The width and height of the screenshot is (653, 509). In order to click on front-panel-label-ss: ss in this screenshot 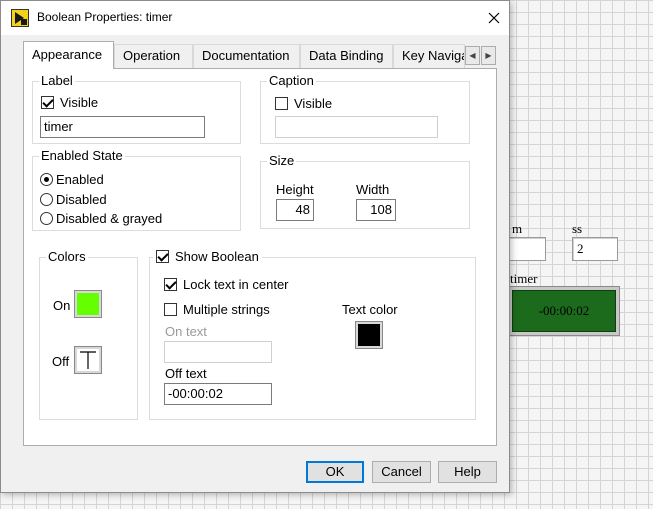, I will do `click(577, 228)`.